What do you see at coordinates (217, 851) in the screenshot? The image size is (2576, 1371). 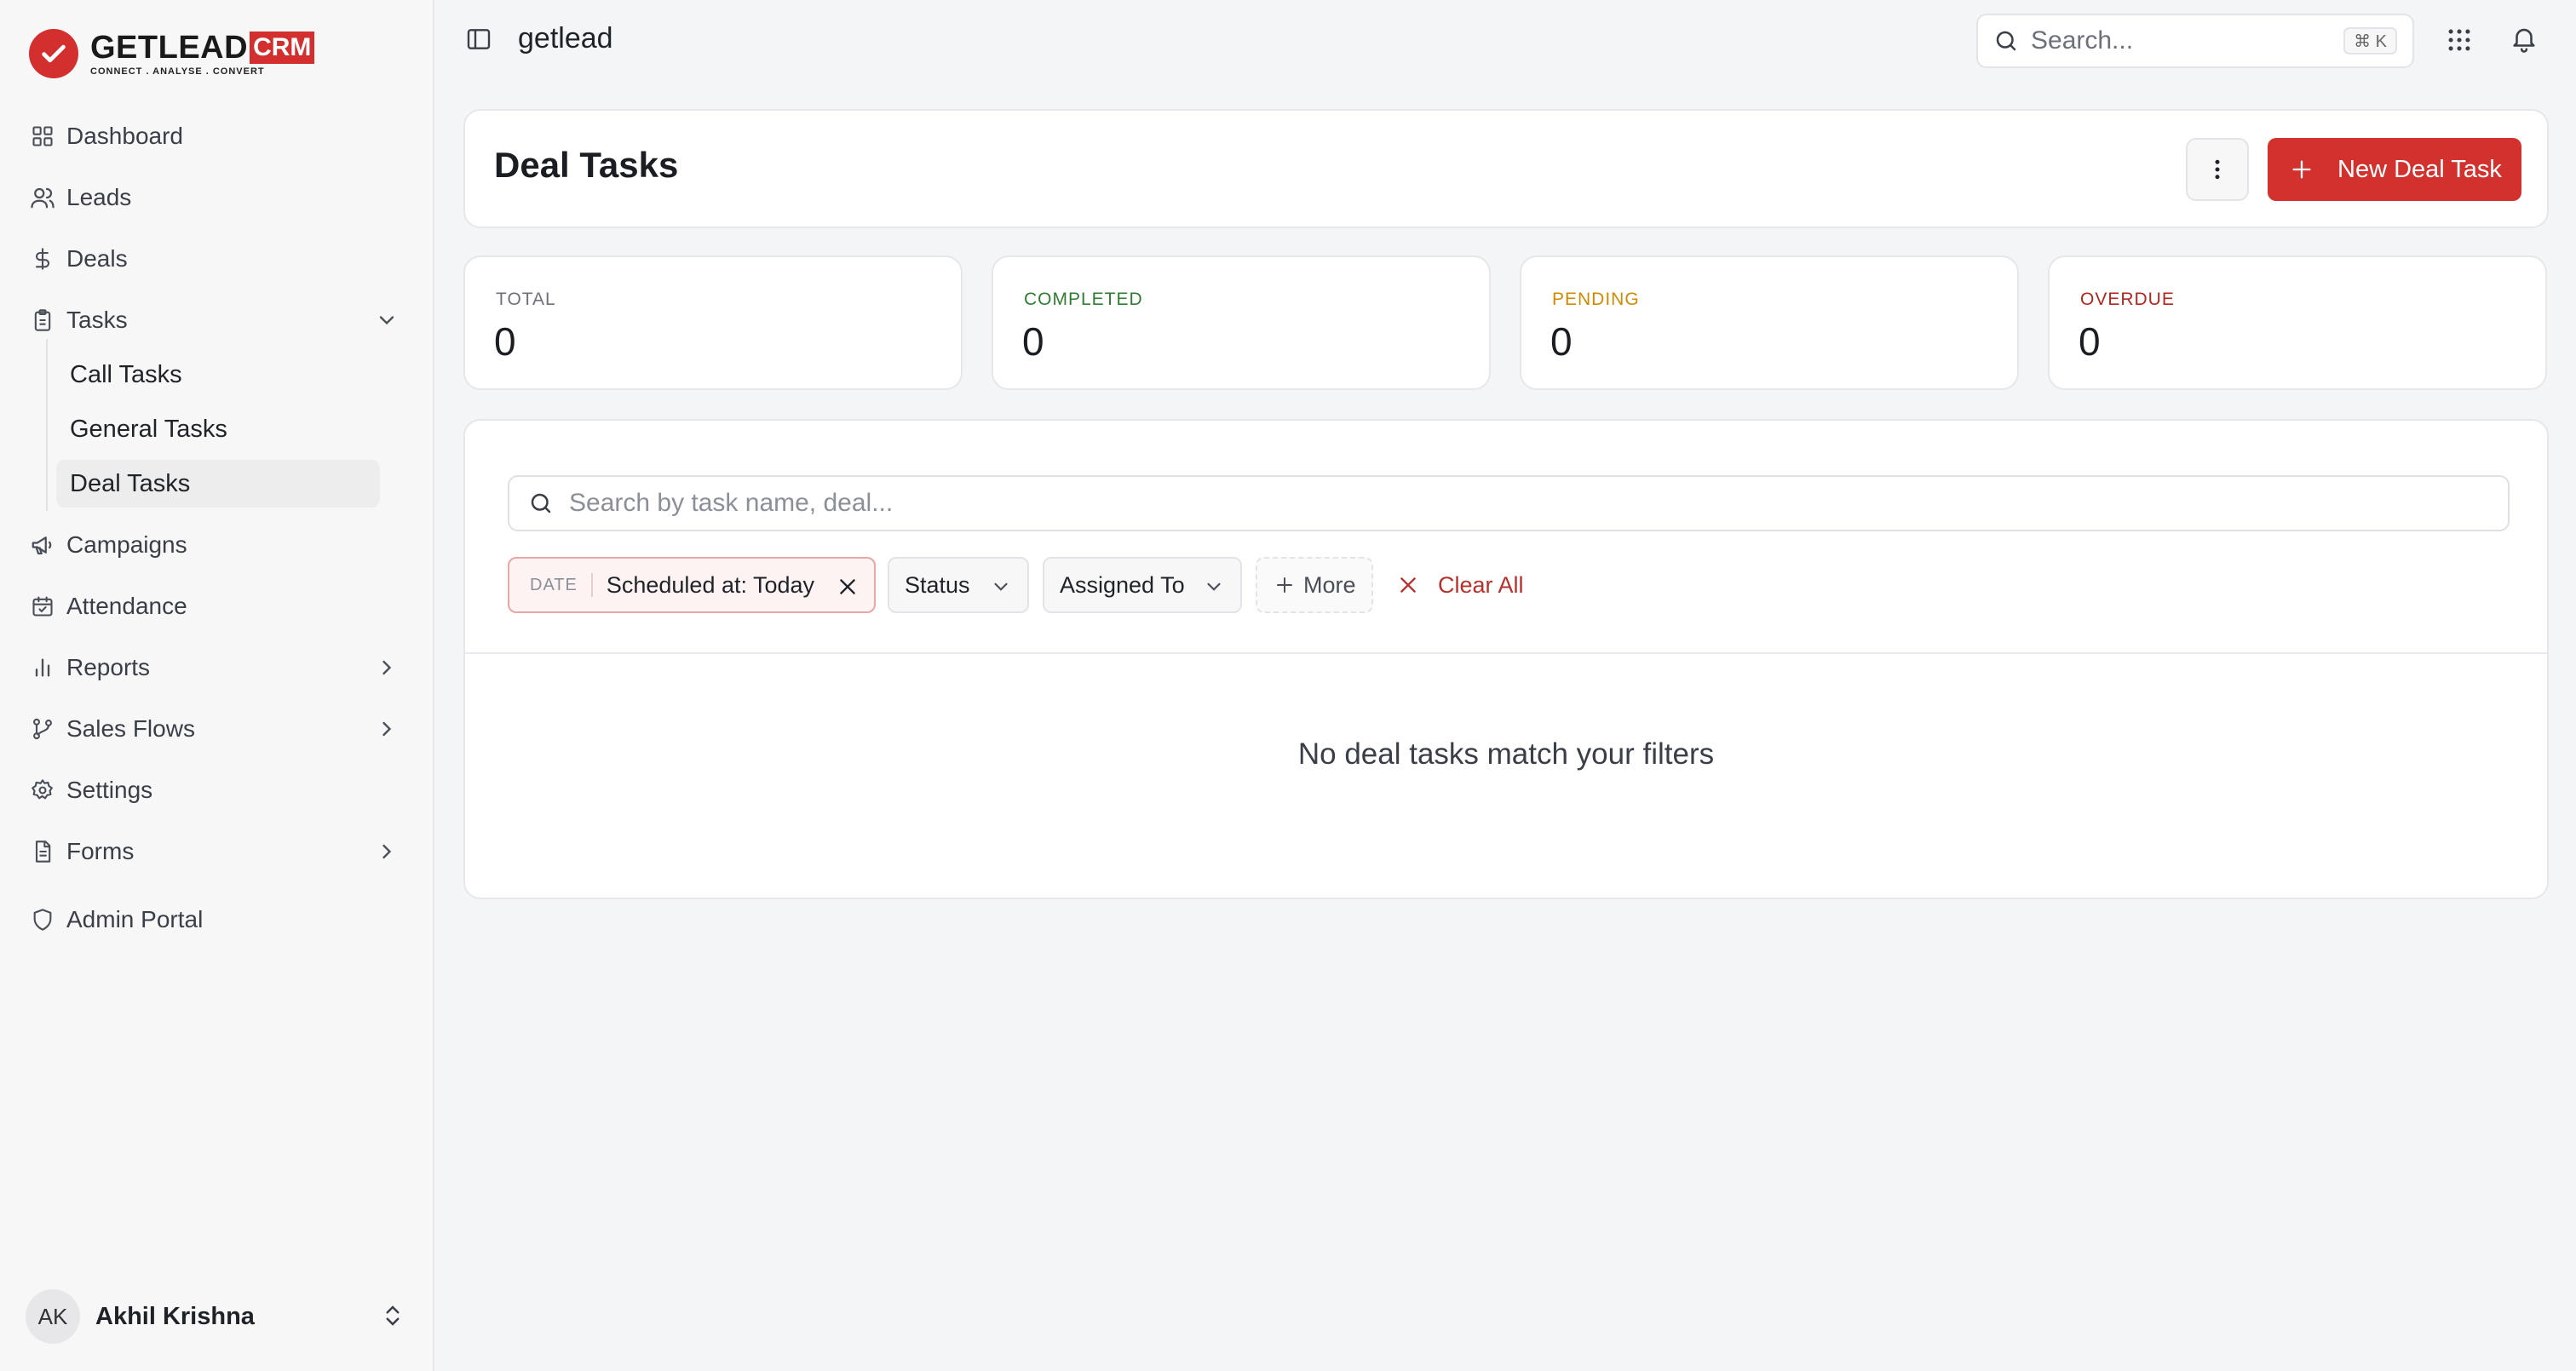 I see `sidebar-item-forms: Forms` at bounding box center [217, 851].